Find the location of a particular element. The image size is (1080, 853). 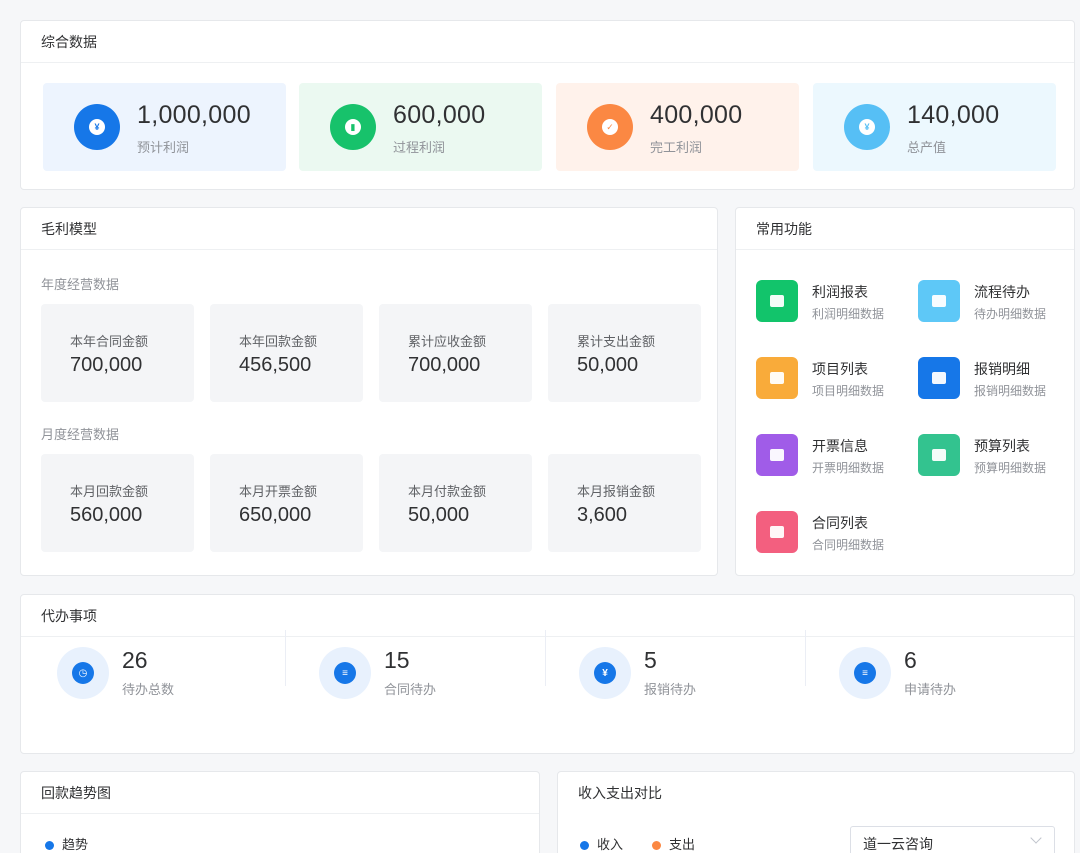

stat-label: 本年合同金额 is located at coordinates (109, 341).